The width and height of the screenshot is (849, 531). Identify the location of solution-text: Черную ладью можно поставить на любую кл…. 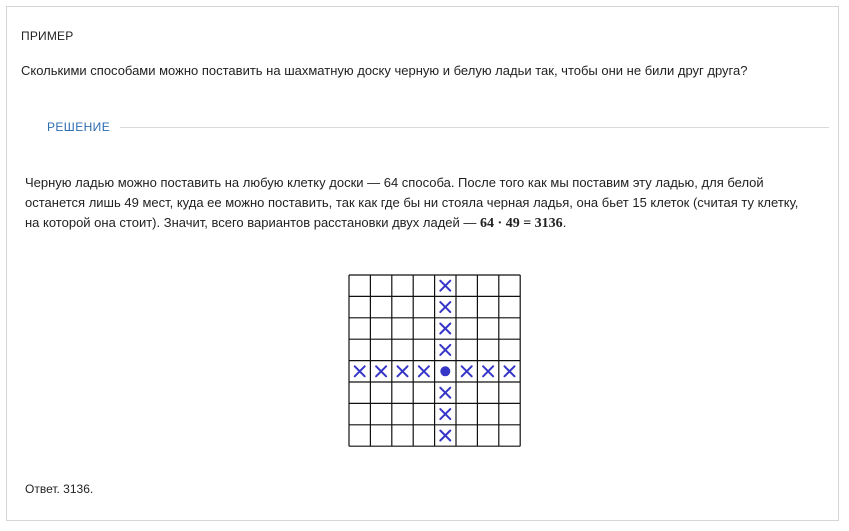
(425, 203).